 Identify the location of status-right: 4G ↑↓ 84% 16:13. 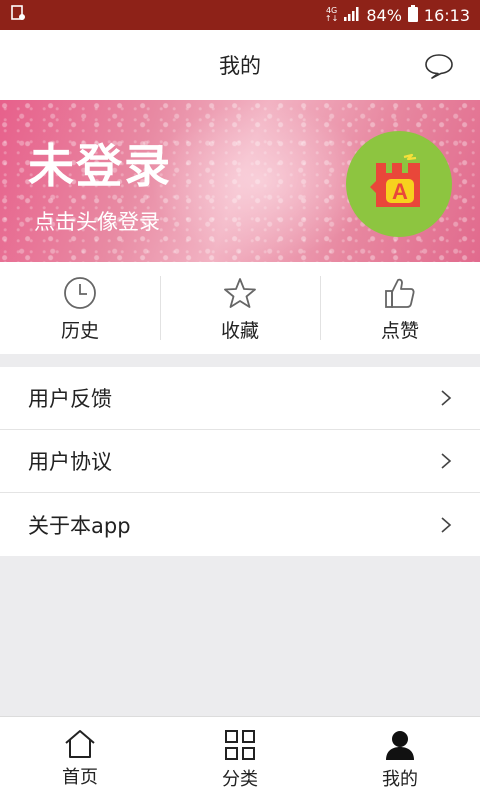
(397, 15).